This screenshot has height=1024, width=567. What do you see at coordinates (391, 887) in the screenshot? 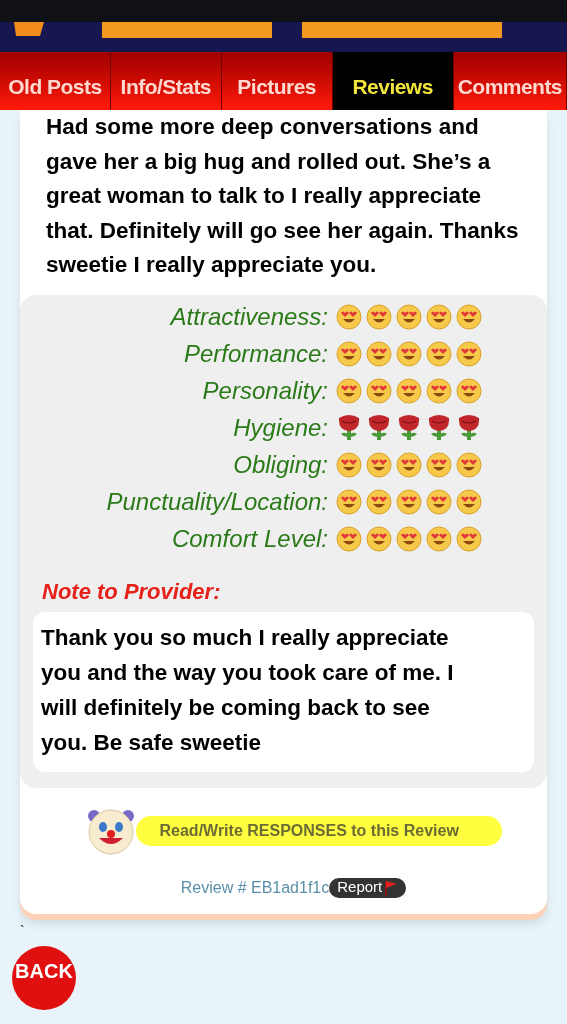
I see `flag-icon` at bounding box center [391, 887].